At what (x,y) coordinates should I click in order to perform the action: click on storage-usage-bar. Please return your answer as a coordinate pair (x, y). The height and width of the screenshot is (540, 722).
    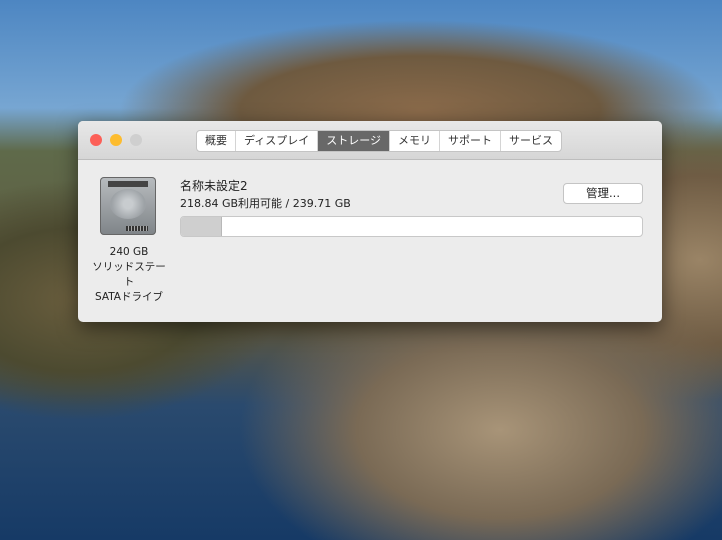
    Looking at the image, I should click on (411, 226).